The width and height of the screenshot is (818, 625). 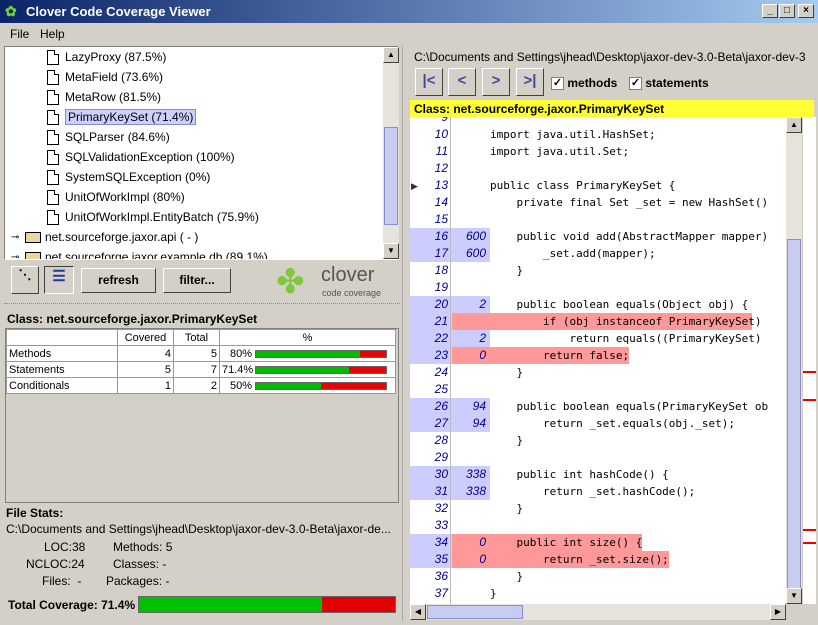 What do you see at coordinates (138, 177) in the screenshot?
I see `tree-node-label: SystemSQLException (0%)` at bounding box center [138, 177].